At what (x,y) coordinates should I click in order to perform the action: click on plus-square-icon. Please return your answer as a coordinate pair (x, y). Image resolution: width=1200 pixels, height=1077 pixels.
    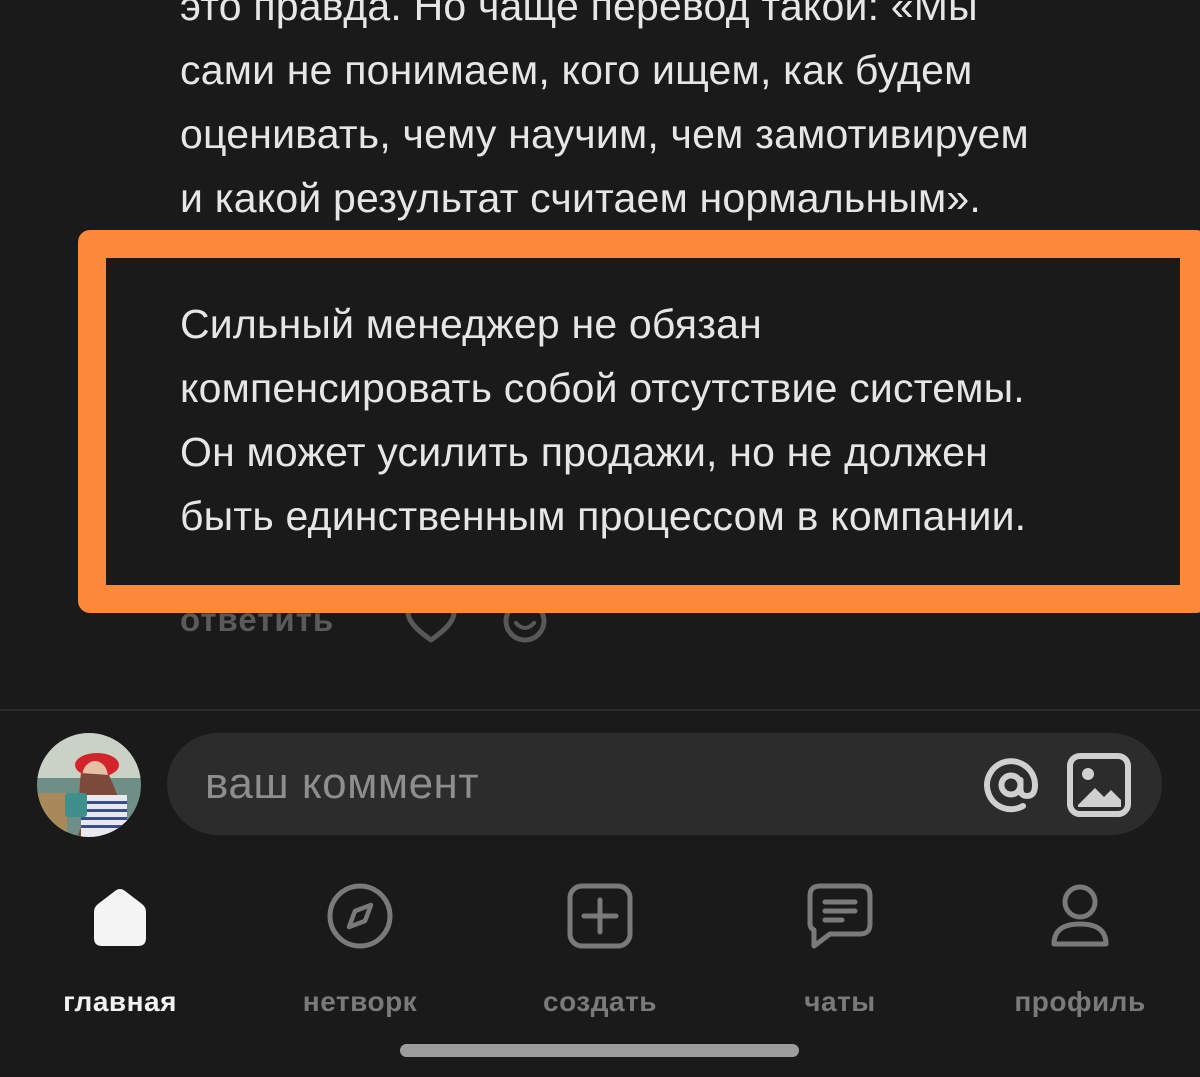
    Looking at the image, I should click on (600, 916).